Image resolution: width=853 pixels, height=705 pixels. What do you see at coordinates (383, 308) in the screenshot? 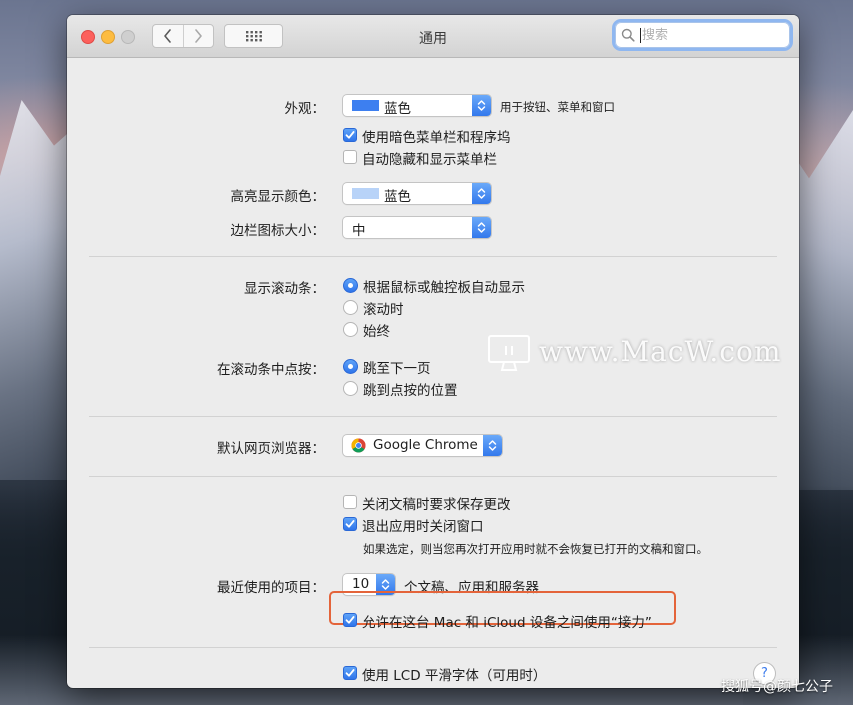
I see `scroll-bars-when-scrolling-label: 滚动时` at bounding box center [383, 308].